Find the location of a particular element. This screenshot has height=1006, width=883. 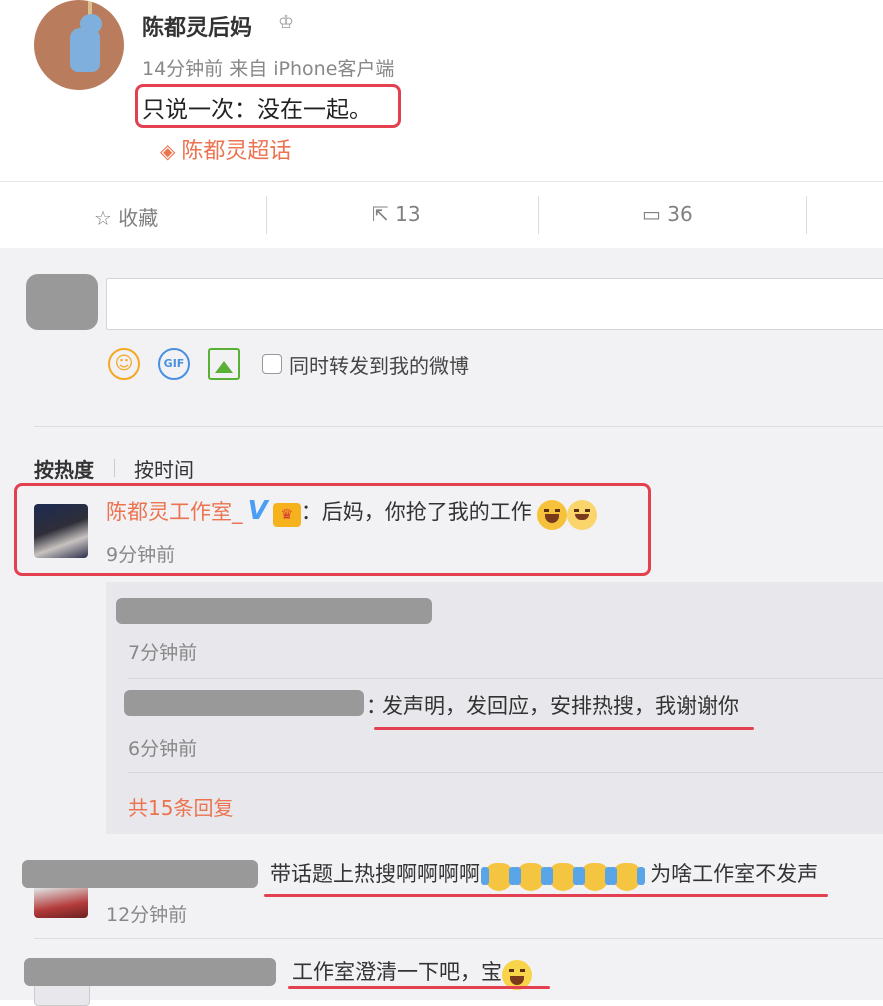

comment-line: 带话题上热搜啊啊啊啊 为啥工作室不发声 is located at coordinates (544, 874).